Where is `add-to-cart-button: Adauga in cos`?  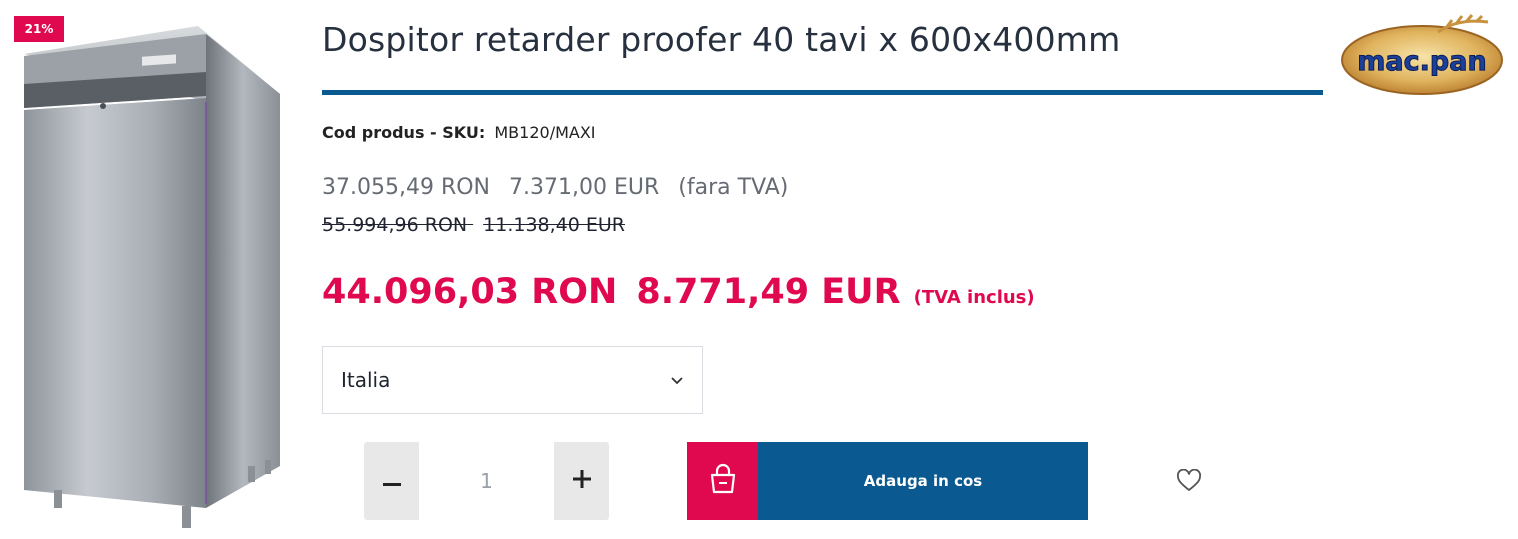 add-to-cart-button: Adauga in cos is located at coordinates (887, 481).